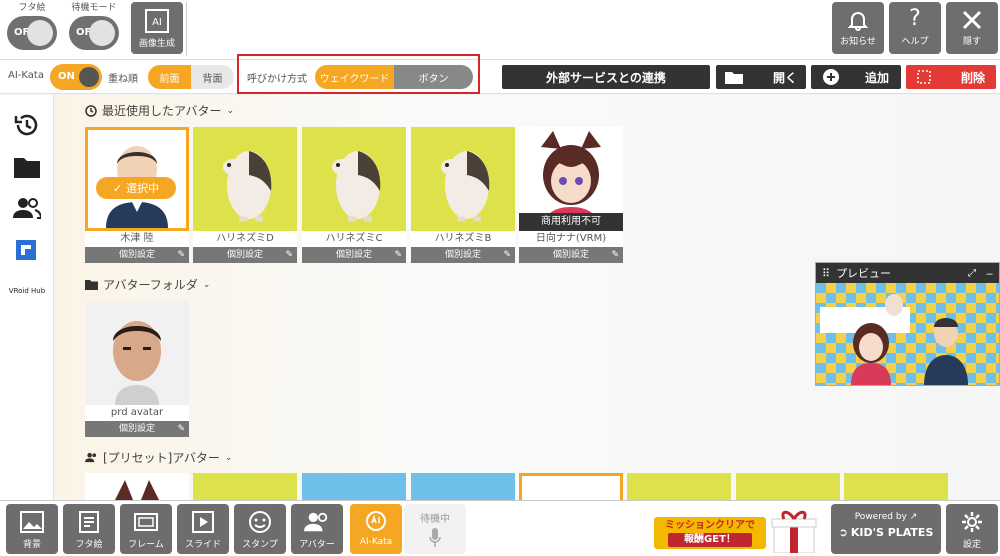  What do you see at coordinates (123, 79) in the screenshot?
I see `order-label: 重ね順` at bounding box center [123, 79].